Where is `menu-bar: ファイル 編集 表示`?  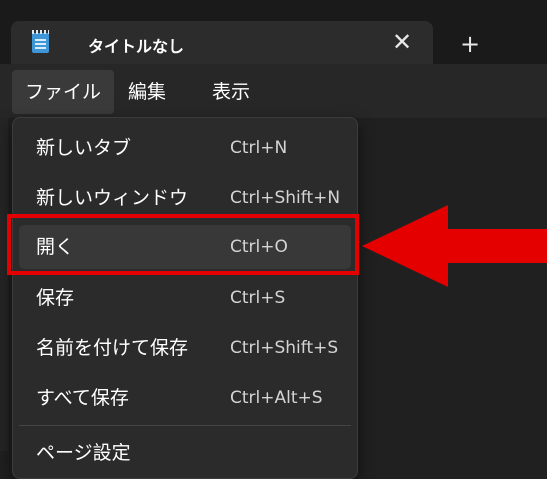 menu-bar: ファイル 編集 表示 is located at coordinates (273, 91).